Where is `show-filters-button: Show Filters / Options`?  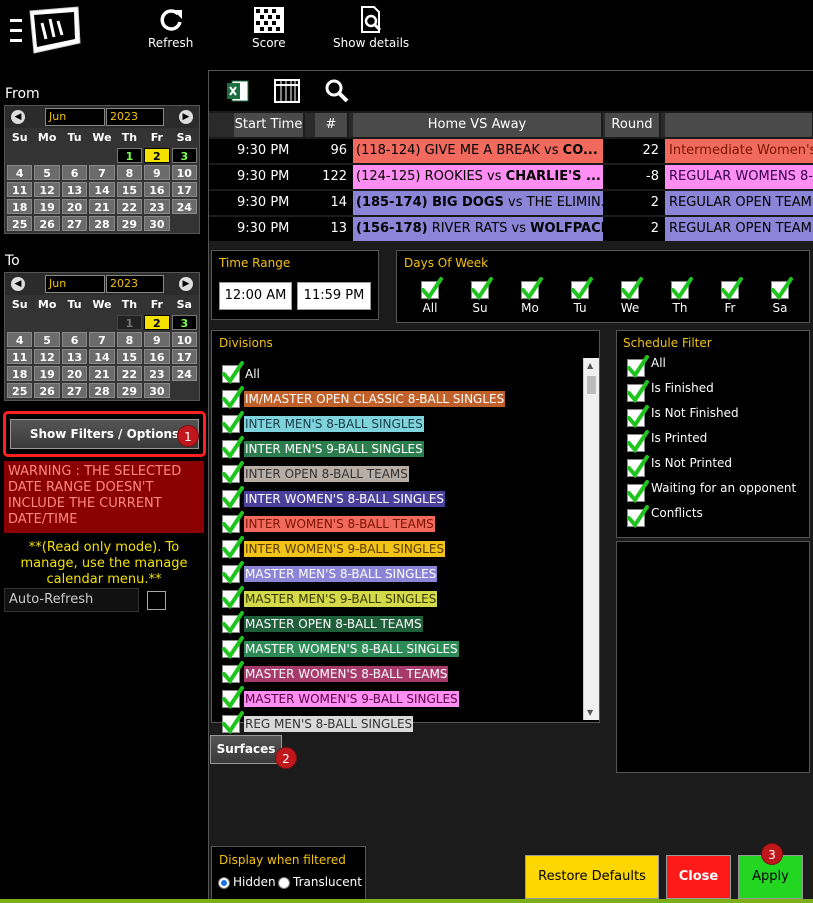 show-filters-button: Show Filters / Options is located at coordinates (104, 434).